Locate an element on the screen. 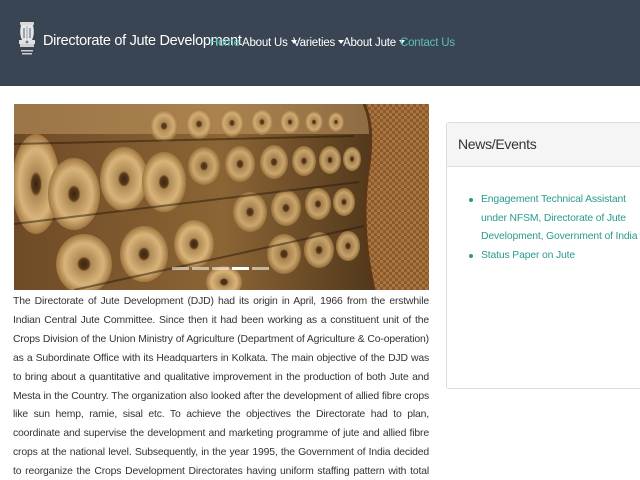 This screenshot has width=640, height=480. nav-home-label: Home is located at coordinates (225, 43).